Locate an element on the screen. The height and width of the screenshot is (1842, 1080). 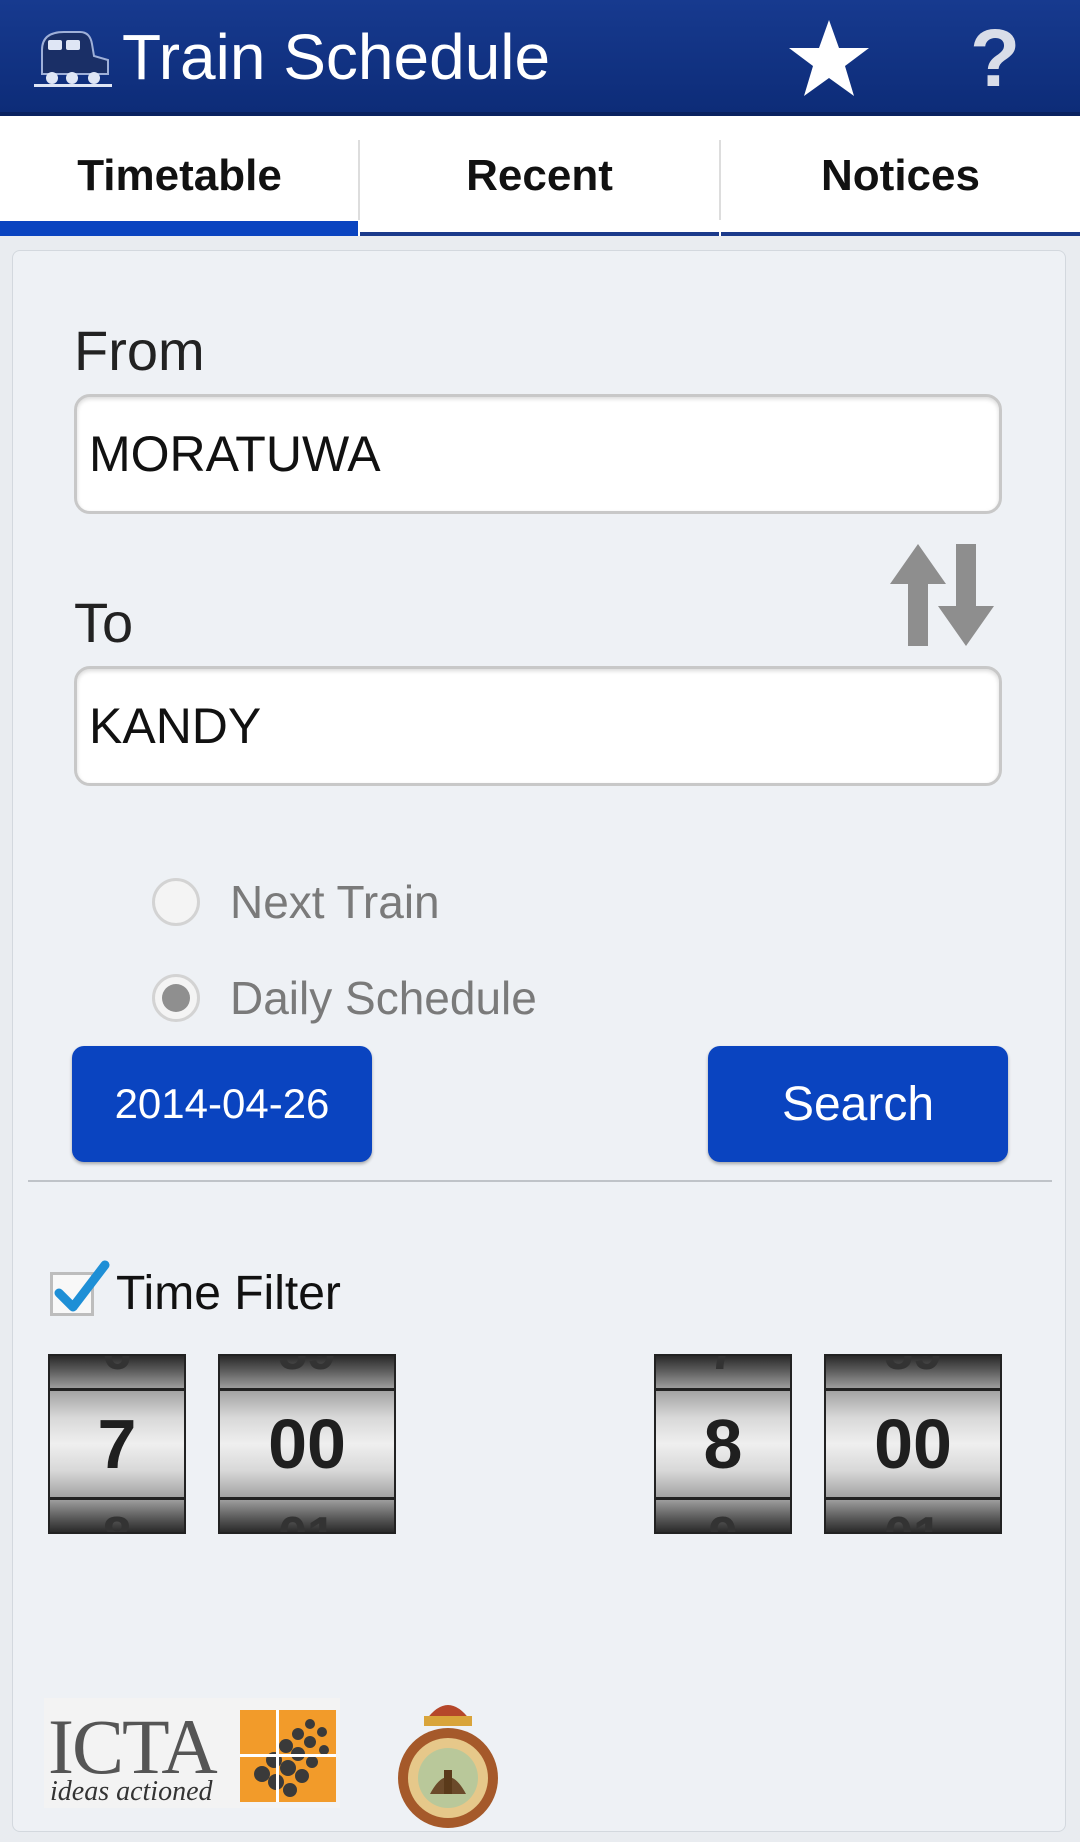
to-minute-picker: 59 00 01 is located at coordinates (913, 1444).